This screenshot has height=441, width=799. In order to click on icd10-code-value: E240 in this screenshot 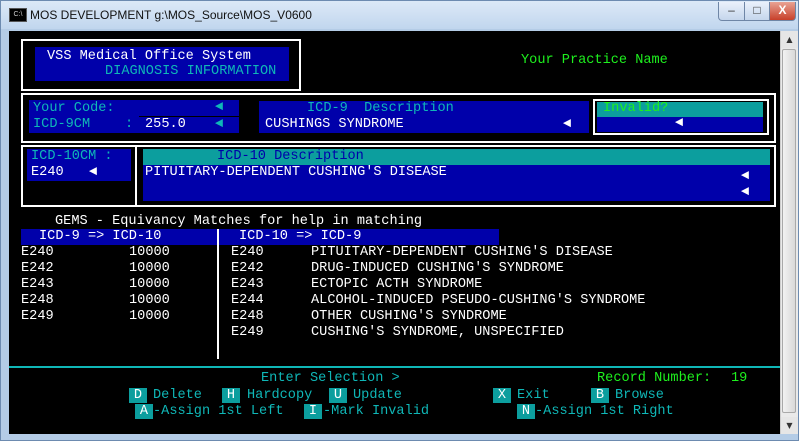, I will do `click(47, 172)`.